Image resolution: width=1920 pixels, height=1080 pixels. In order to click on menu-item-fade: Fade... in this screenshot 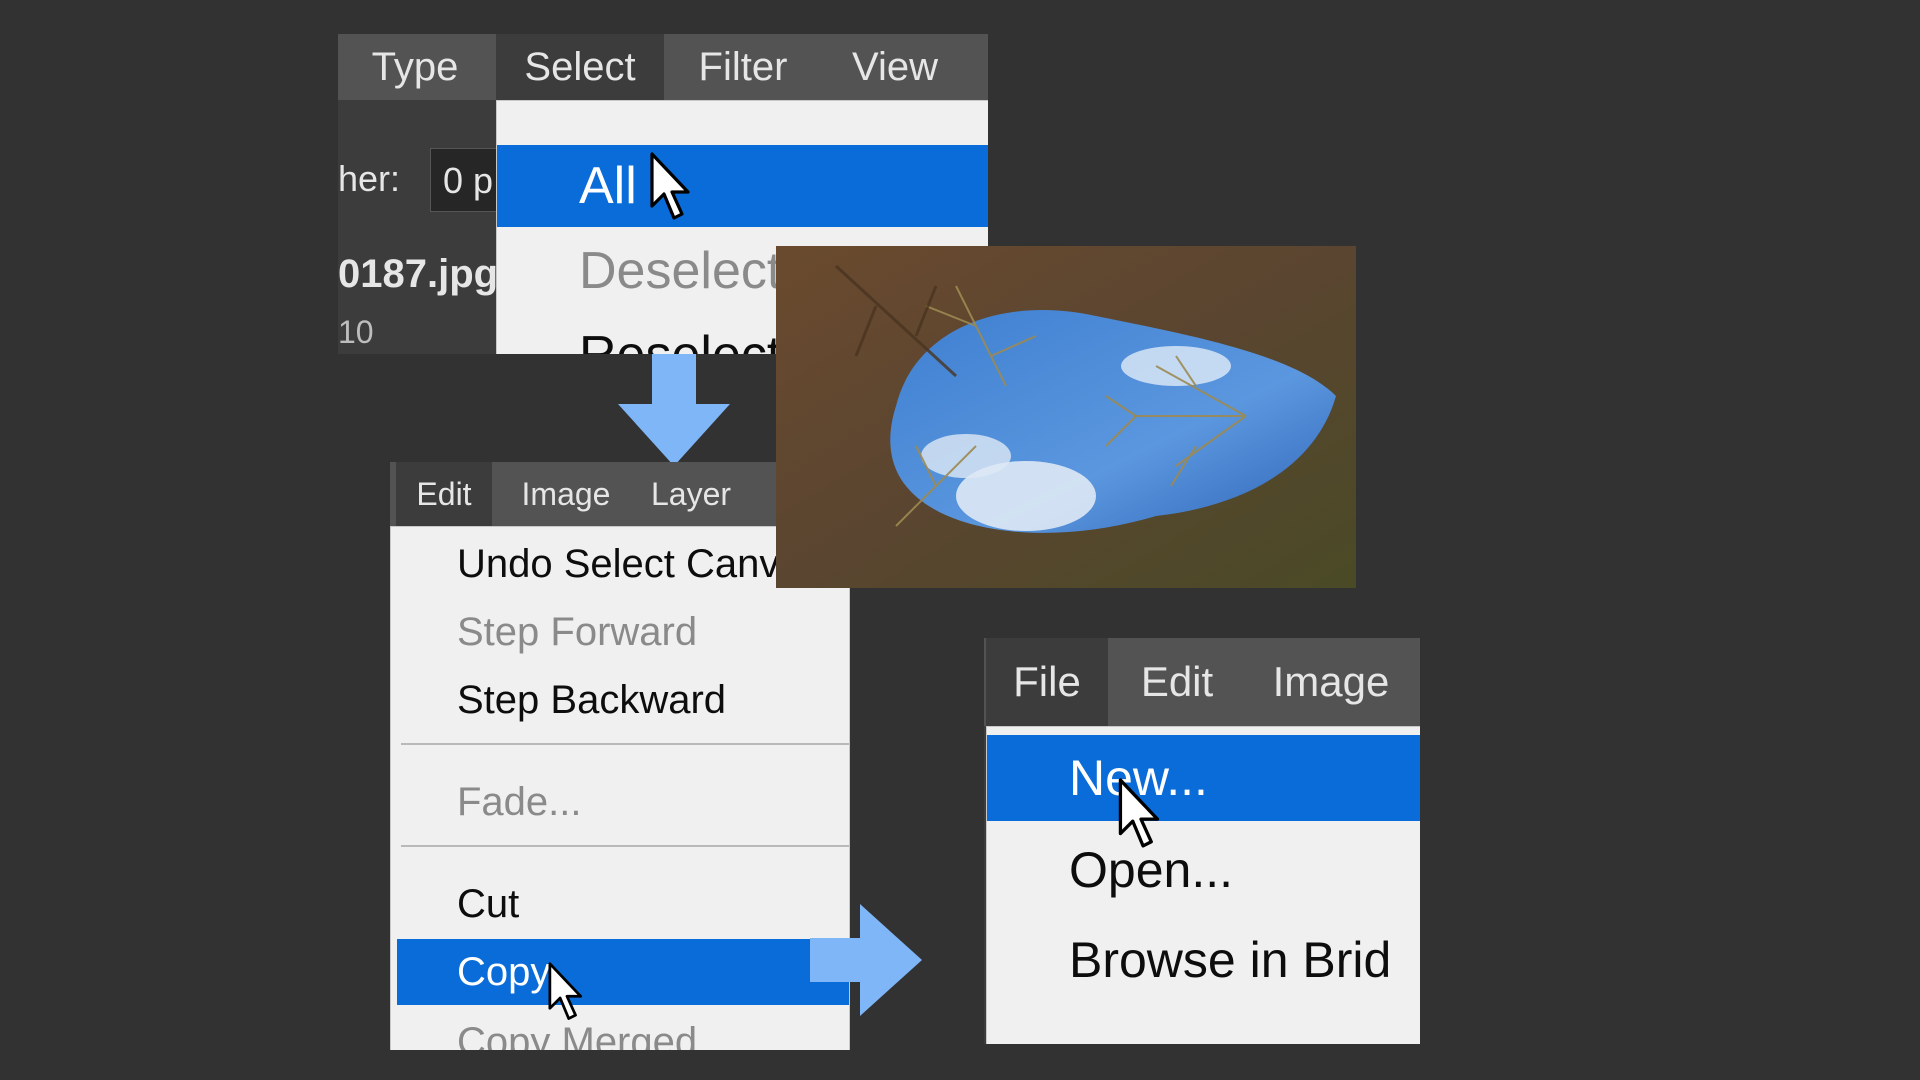, I will do `click(620, 802)`.